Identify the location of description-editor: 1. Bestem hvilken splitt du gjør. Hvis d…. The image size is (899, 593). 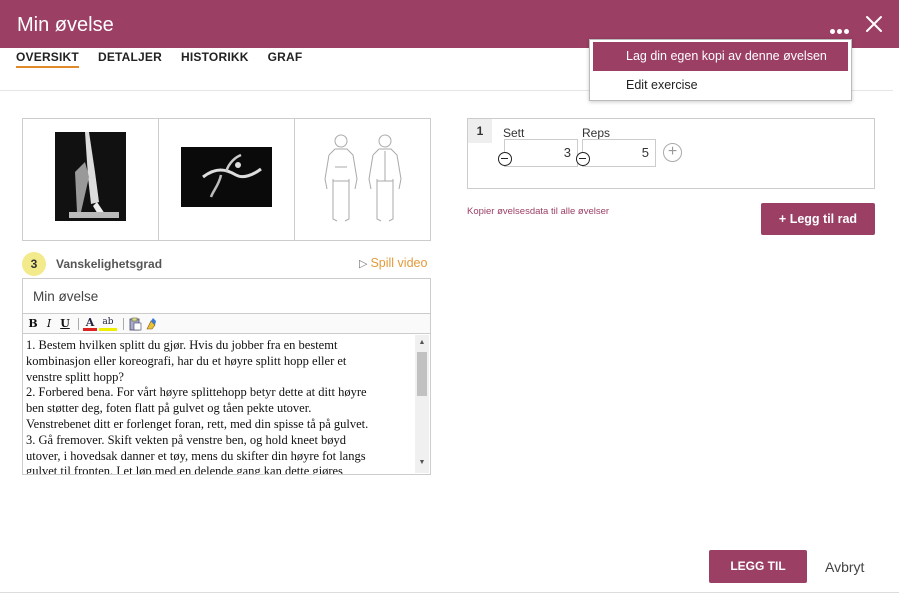
(226, 404).